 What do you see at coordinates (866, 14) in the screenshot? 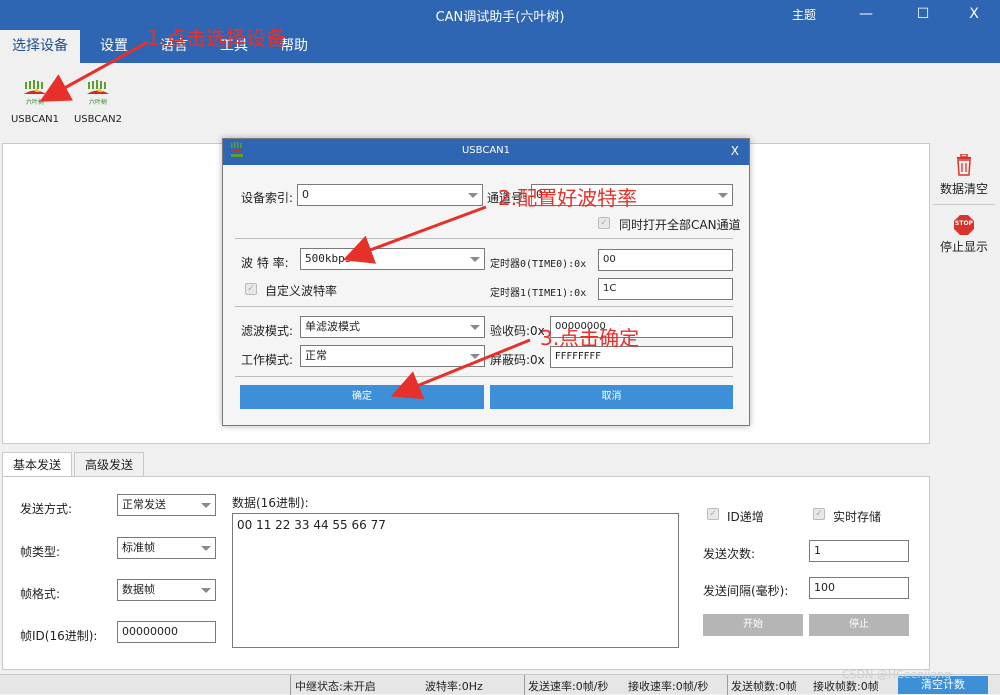
I see `minimize-button: —` at bounding box center [866, 14].